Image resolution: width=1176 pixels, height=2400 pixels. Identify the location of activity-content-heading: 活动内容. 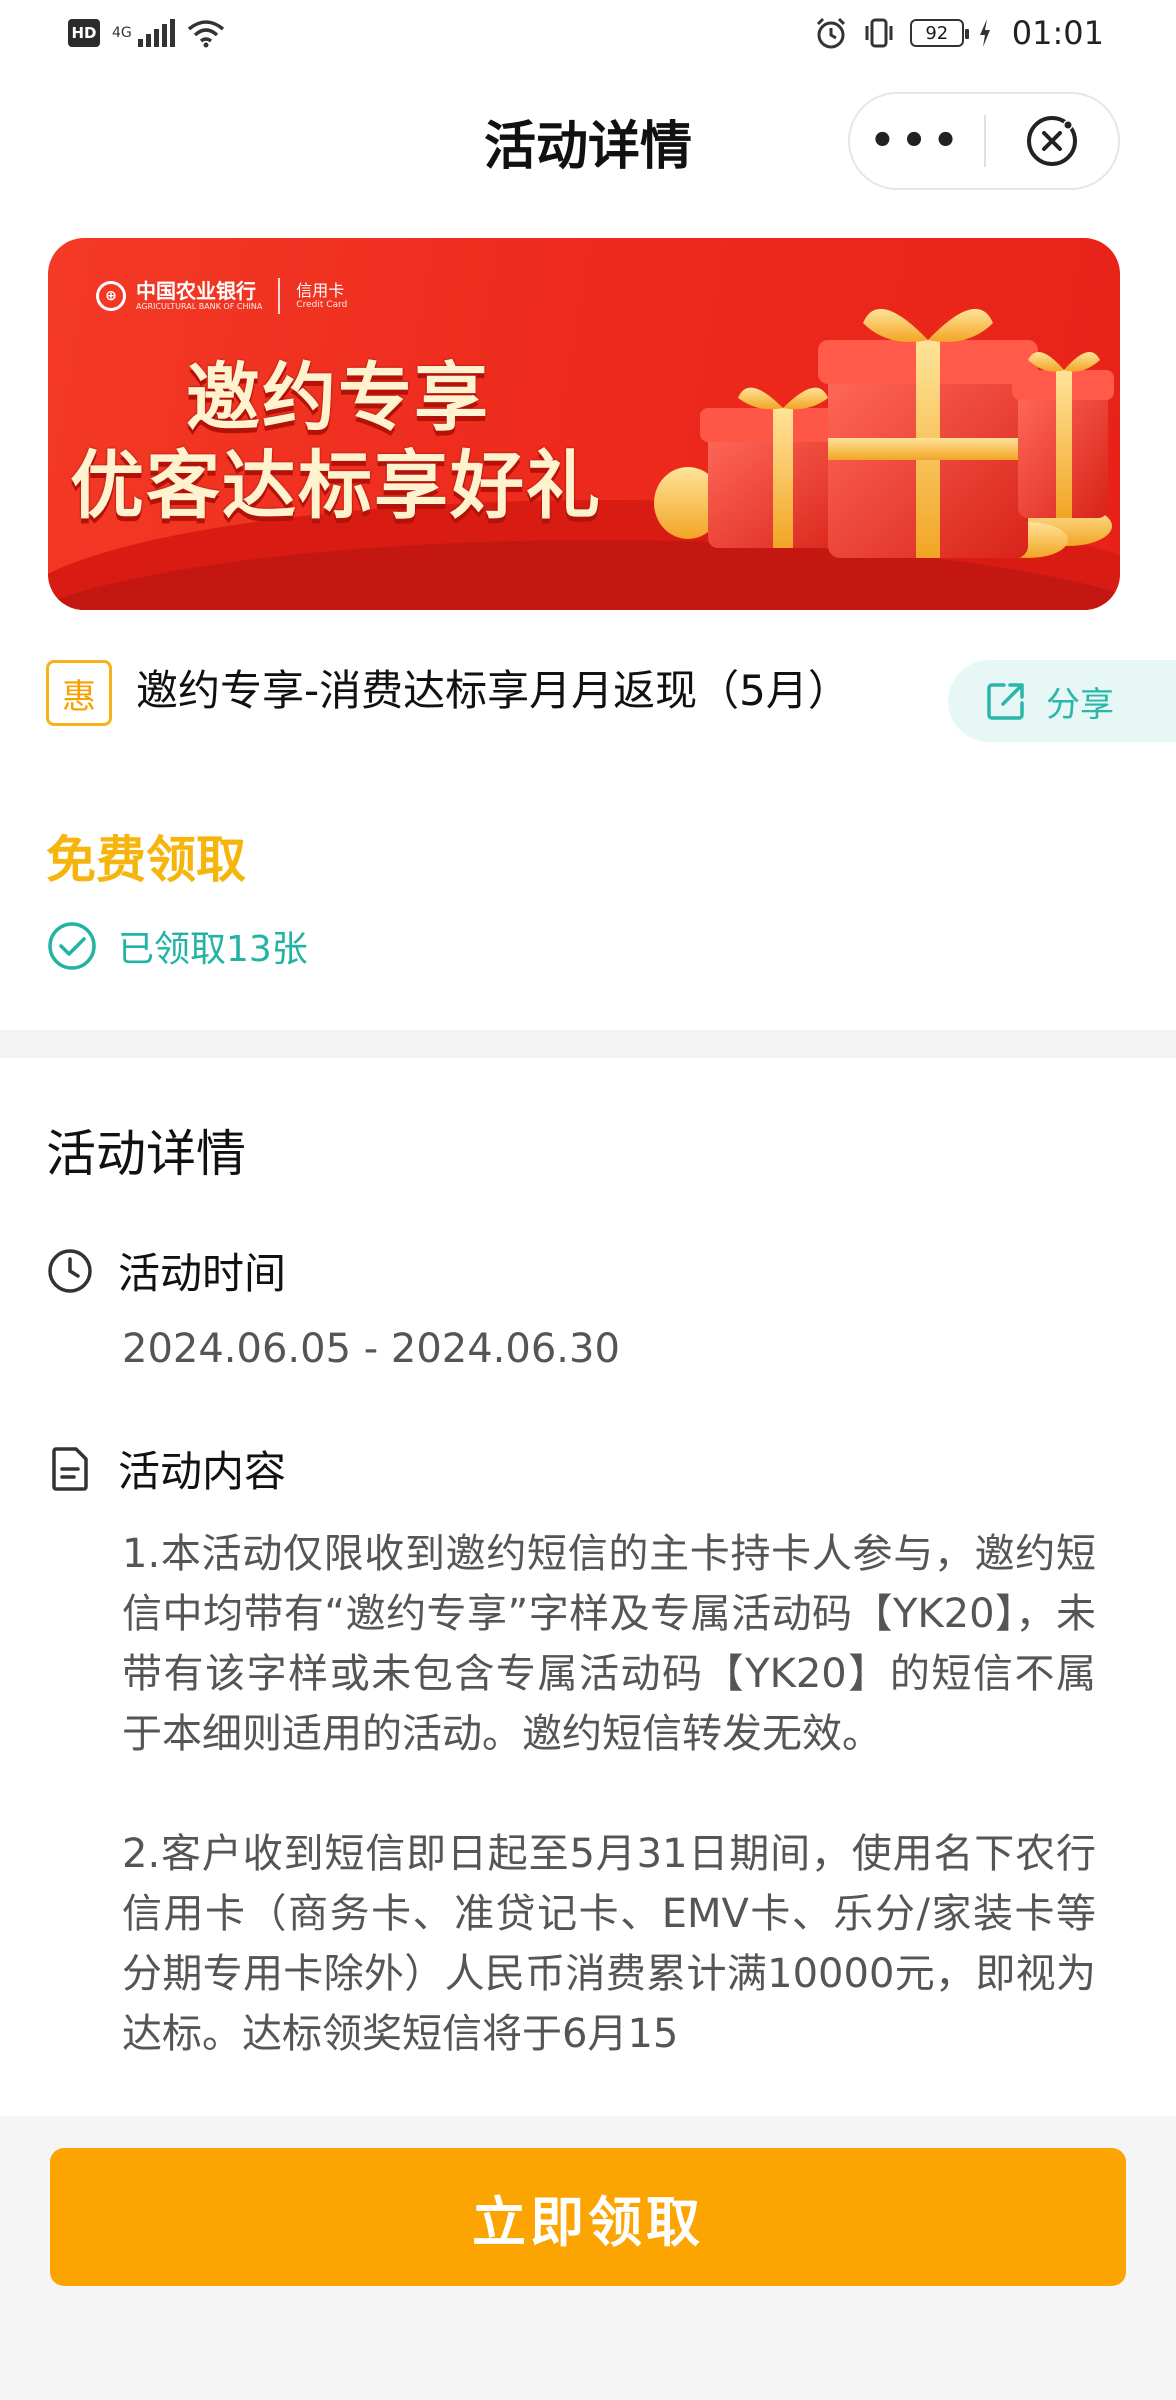
(166, 1468).